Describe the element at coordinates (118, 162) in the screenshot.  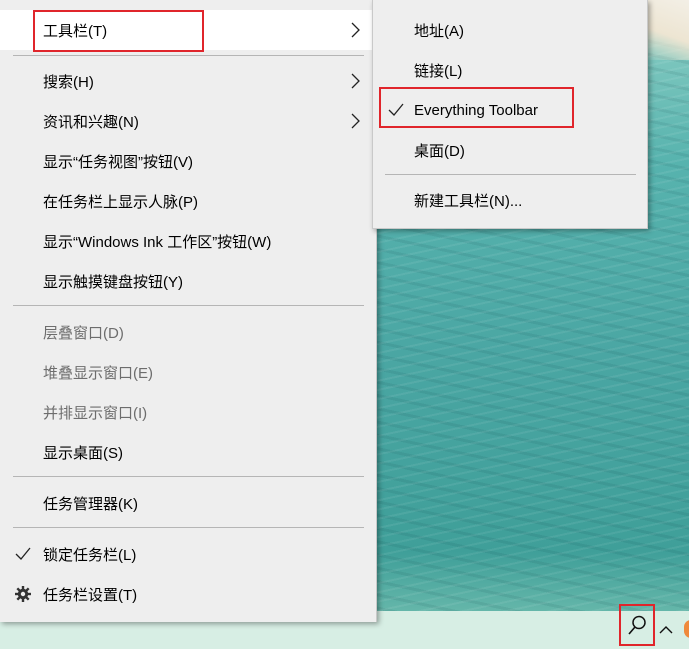
I see `menu-item-label: 显示“任务视图”按钮(V)` at that location.